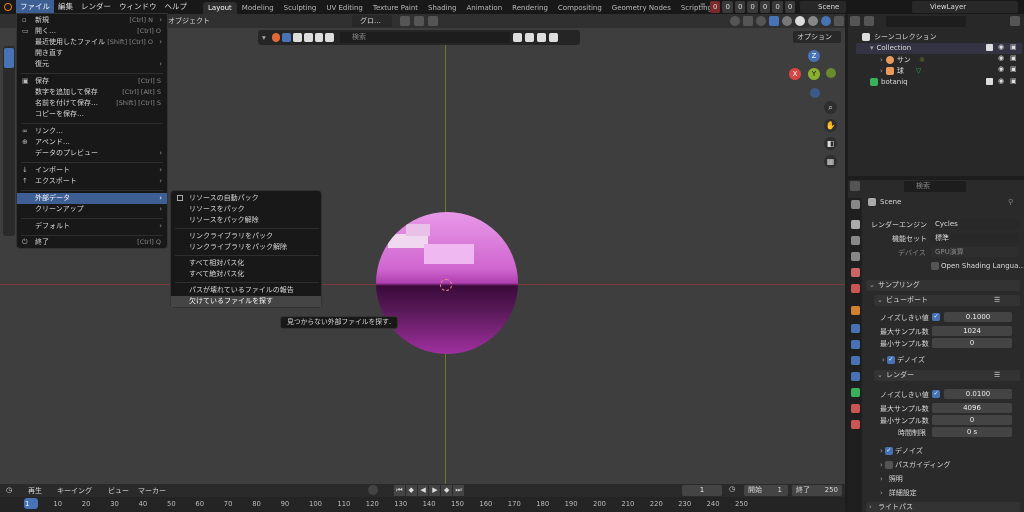  Describe the element at coordinates (989, 81) in the screenshot. I see `checkbox-icon` at that location.